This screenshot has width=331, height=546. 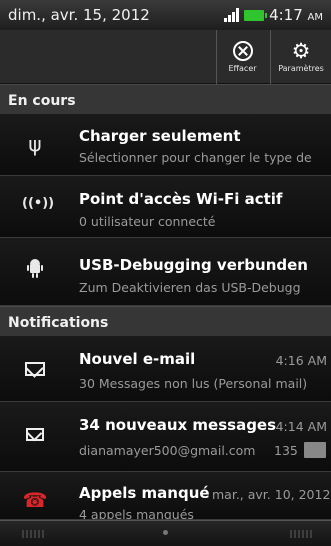 I want to click on item-subtitle: 30 Messages non lus (Personal mail), so click(x=193, y=383).